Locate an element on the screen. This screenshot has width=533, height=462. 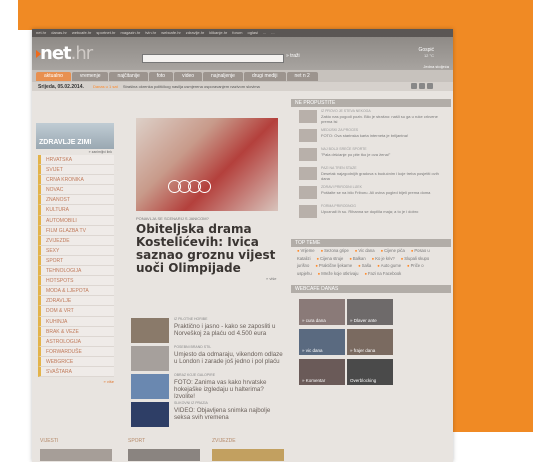
section-sport-label: SPORT is located at coordinates (136, 441).